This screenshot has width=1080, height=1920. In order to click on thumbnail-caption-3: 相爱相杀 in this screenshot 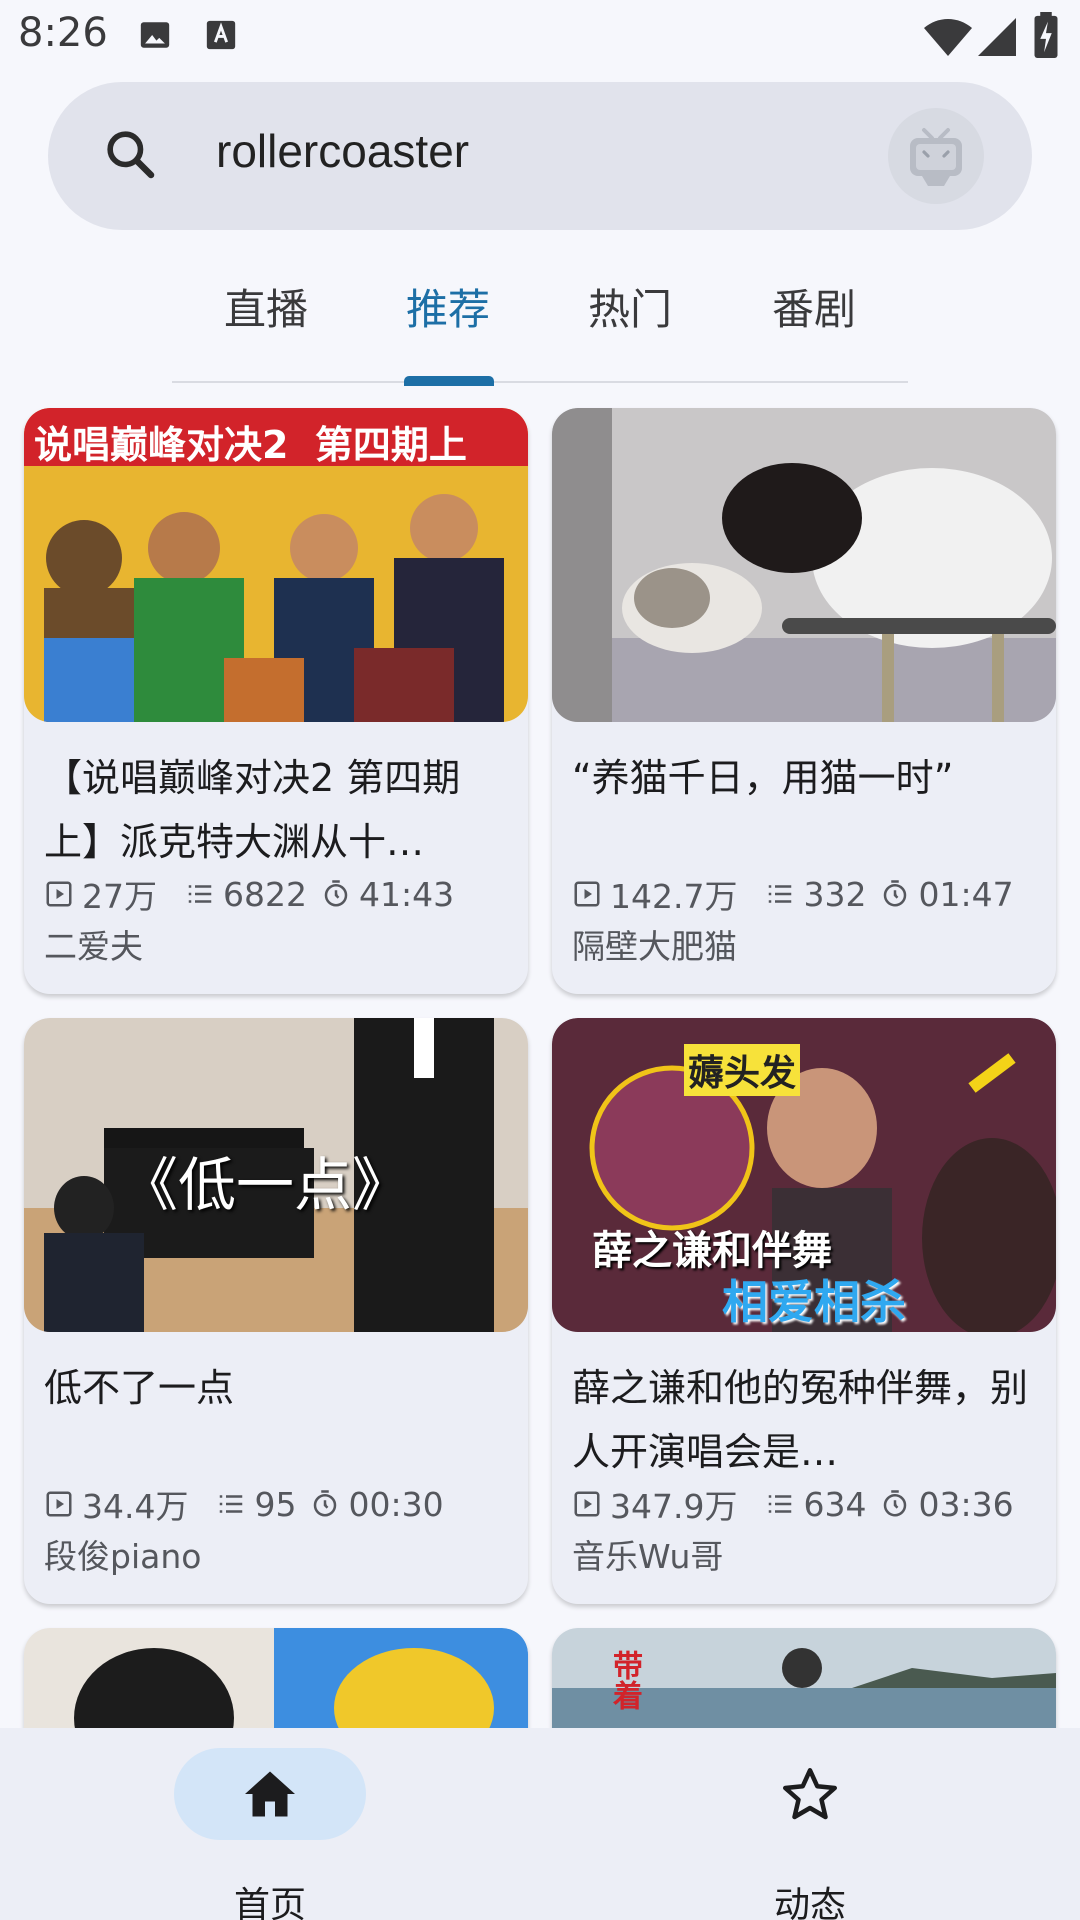, I will do `click(814, 1302)`.